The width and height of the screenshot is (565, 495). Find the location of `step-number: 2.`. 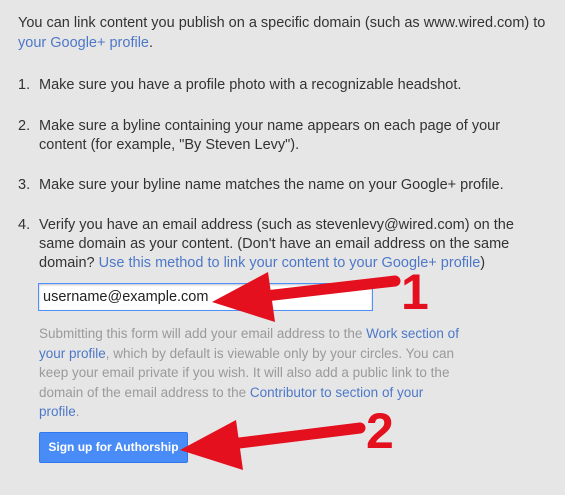

step-number: 2. is located at coordinates (24, 126).